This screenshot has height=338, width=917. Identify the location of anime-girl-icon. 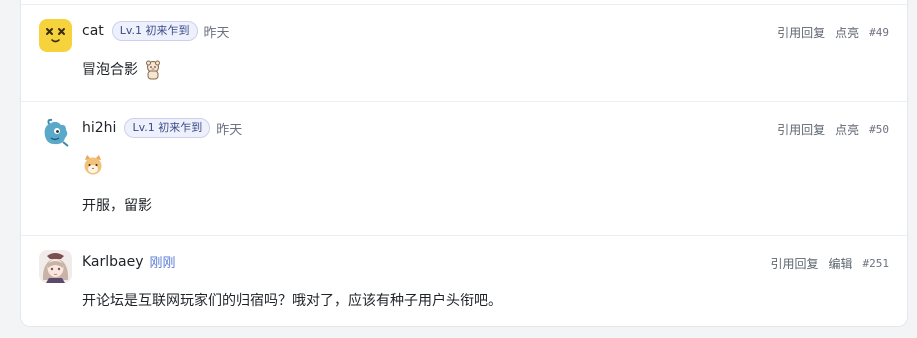
(55, 266).